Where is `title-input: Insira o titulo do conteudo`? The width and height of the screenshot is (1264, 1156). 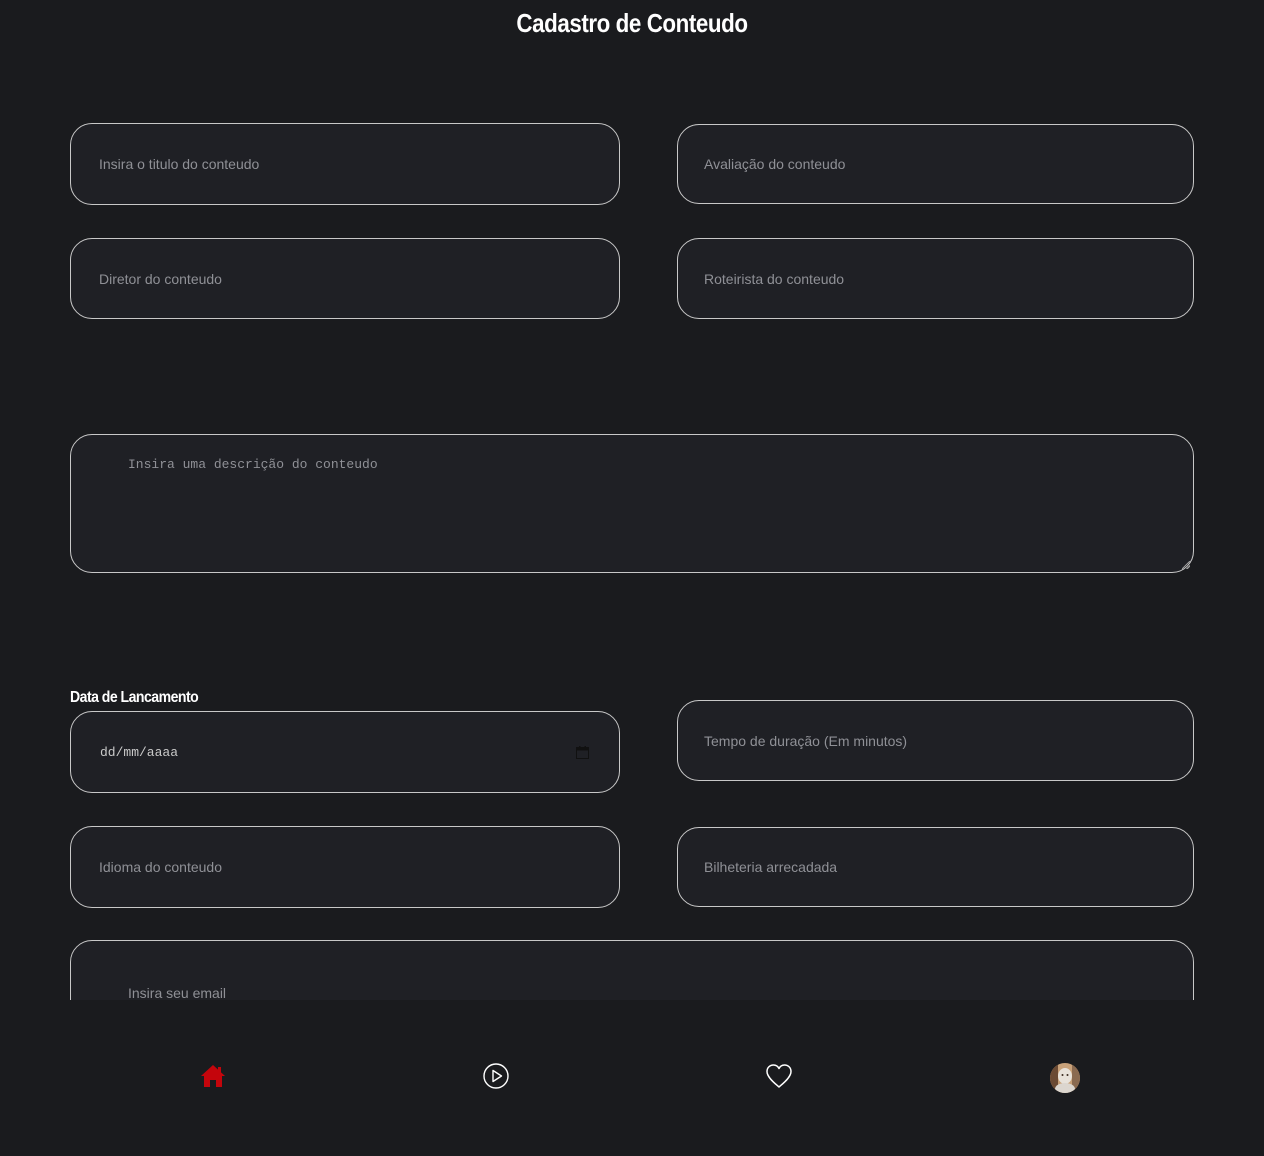 title-input: Insira o titulo do conteudo is located at coordinates (345, 164).